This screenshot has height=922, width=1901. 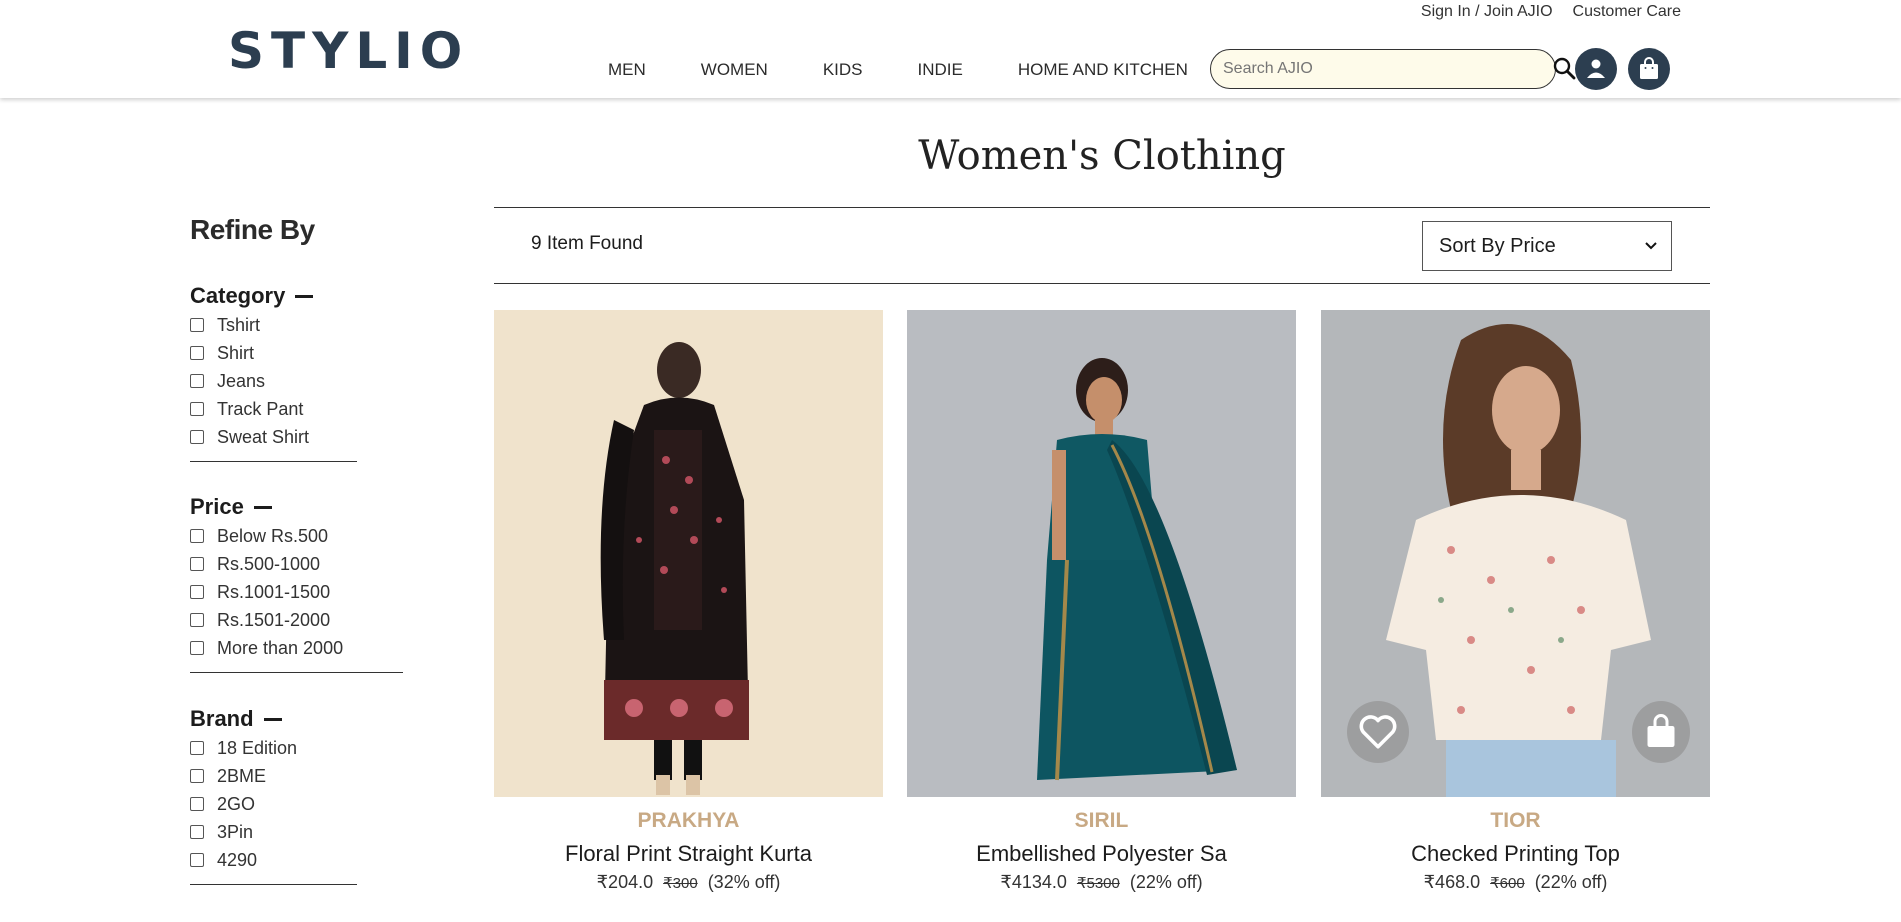 I want to click on heart-icon, so click(x=1378, y=732).